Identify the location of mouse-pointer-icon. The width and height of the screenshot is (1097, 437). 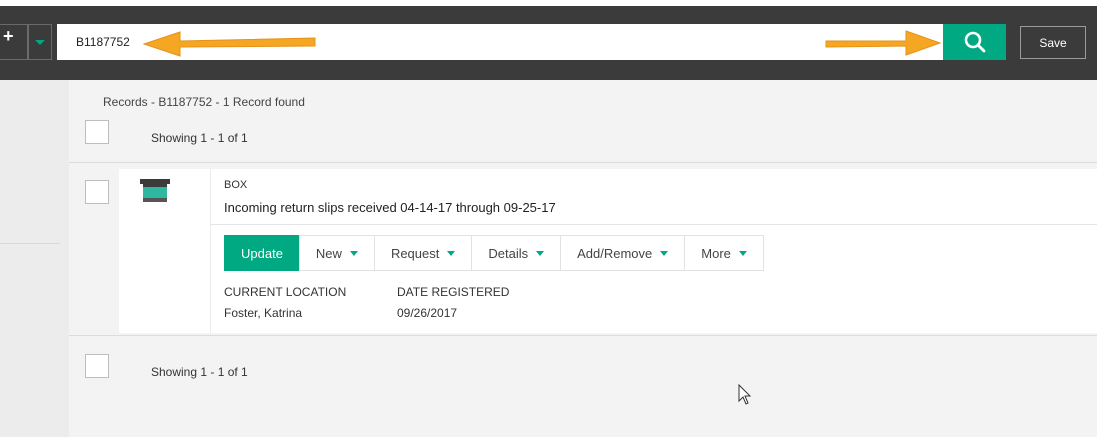
(745, 394).